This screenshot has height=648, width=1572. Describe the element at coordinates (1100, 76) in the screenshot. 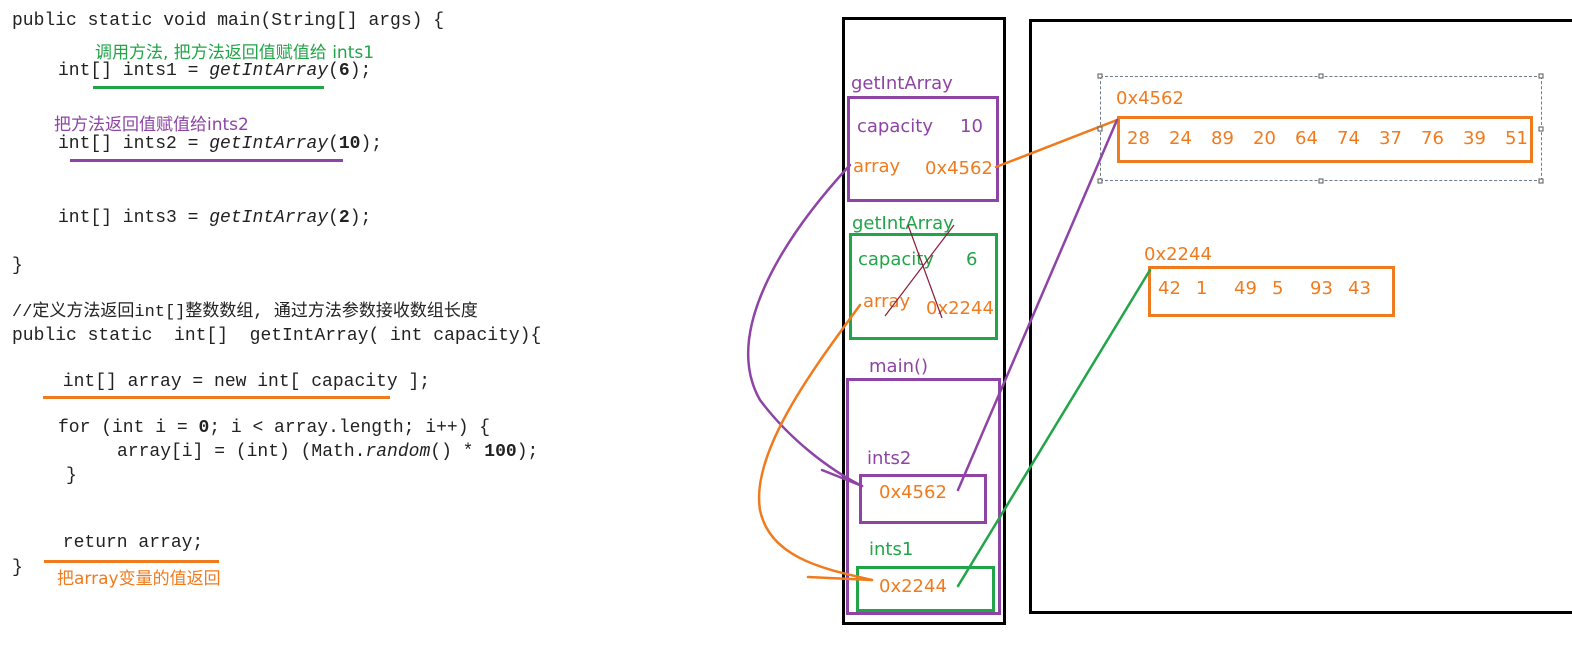

I see `handle-tl` at that location.